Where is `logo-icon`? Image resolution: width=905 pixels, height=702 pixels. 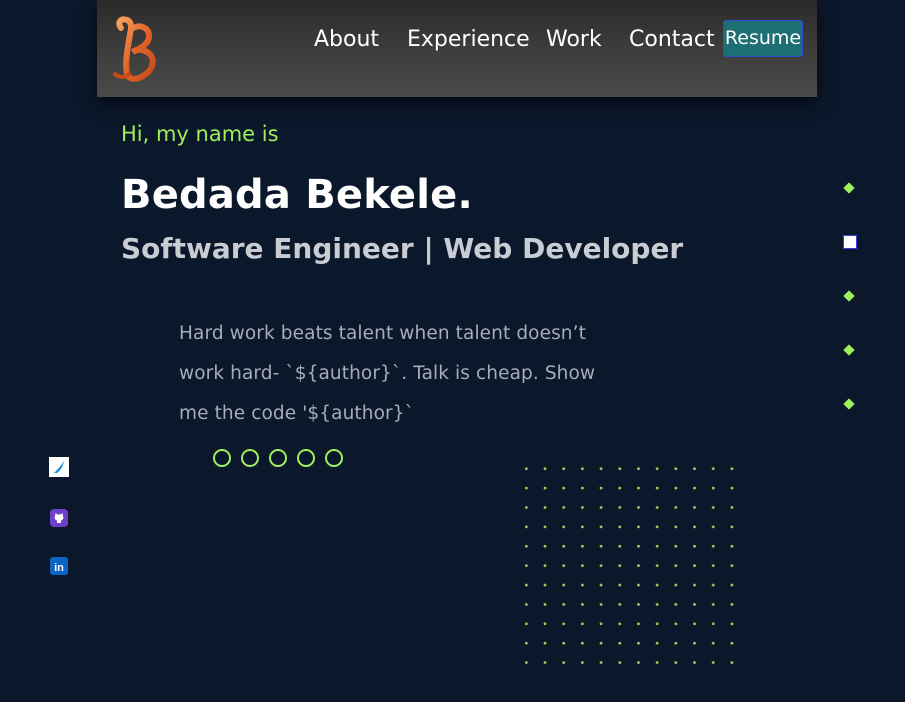 logo-icon is located at coordinates (134, 49).